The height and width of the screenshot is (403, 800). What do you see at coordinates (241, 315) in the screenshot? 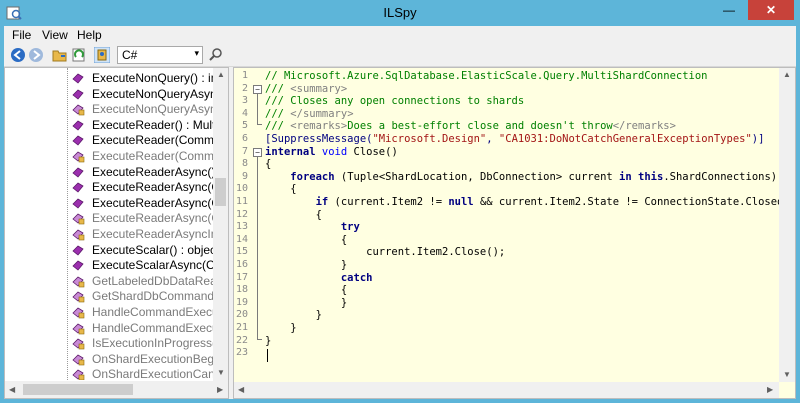
I see `line-number: 20` at bounding box center [241, 315].